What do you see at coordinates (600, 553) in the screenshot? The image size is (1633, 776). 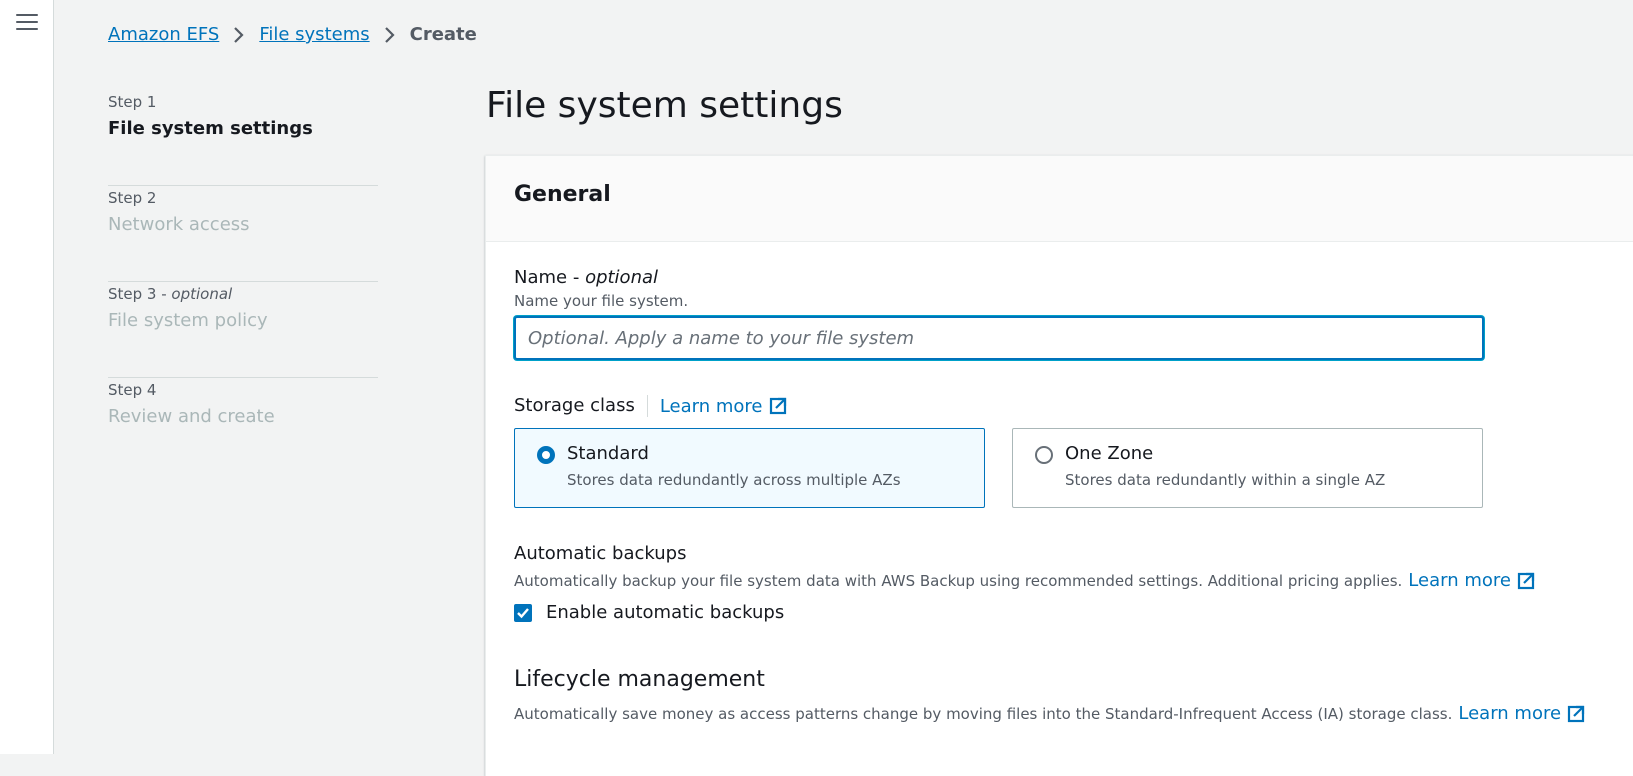 I see `backups-label: Automatic backups` at bounding box center [600, 553].